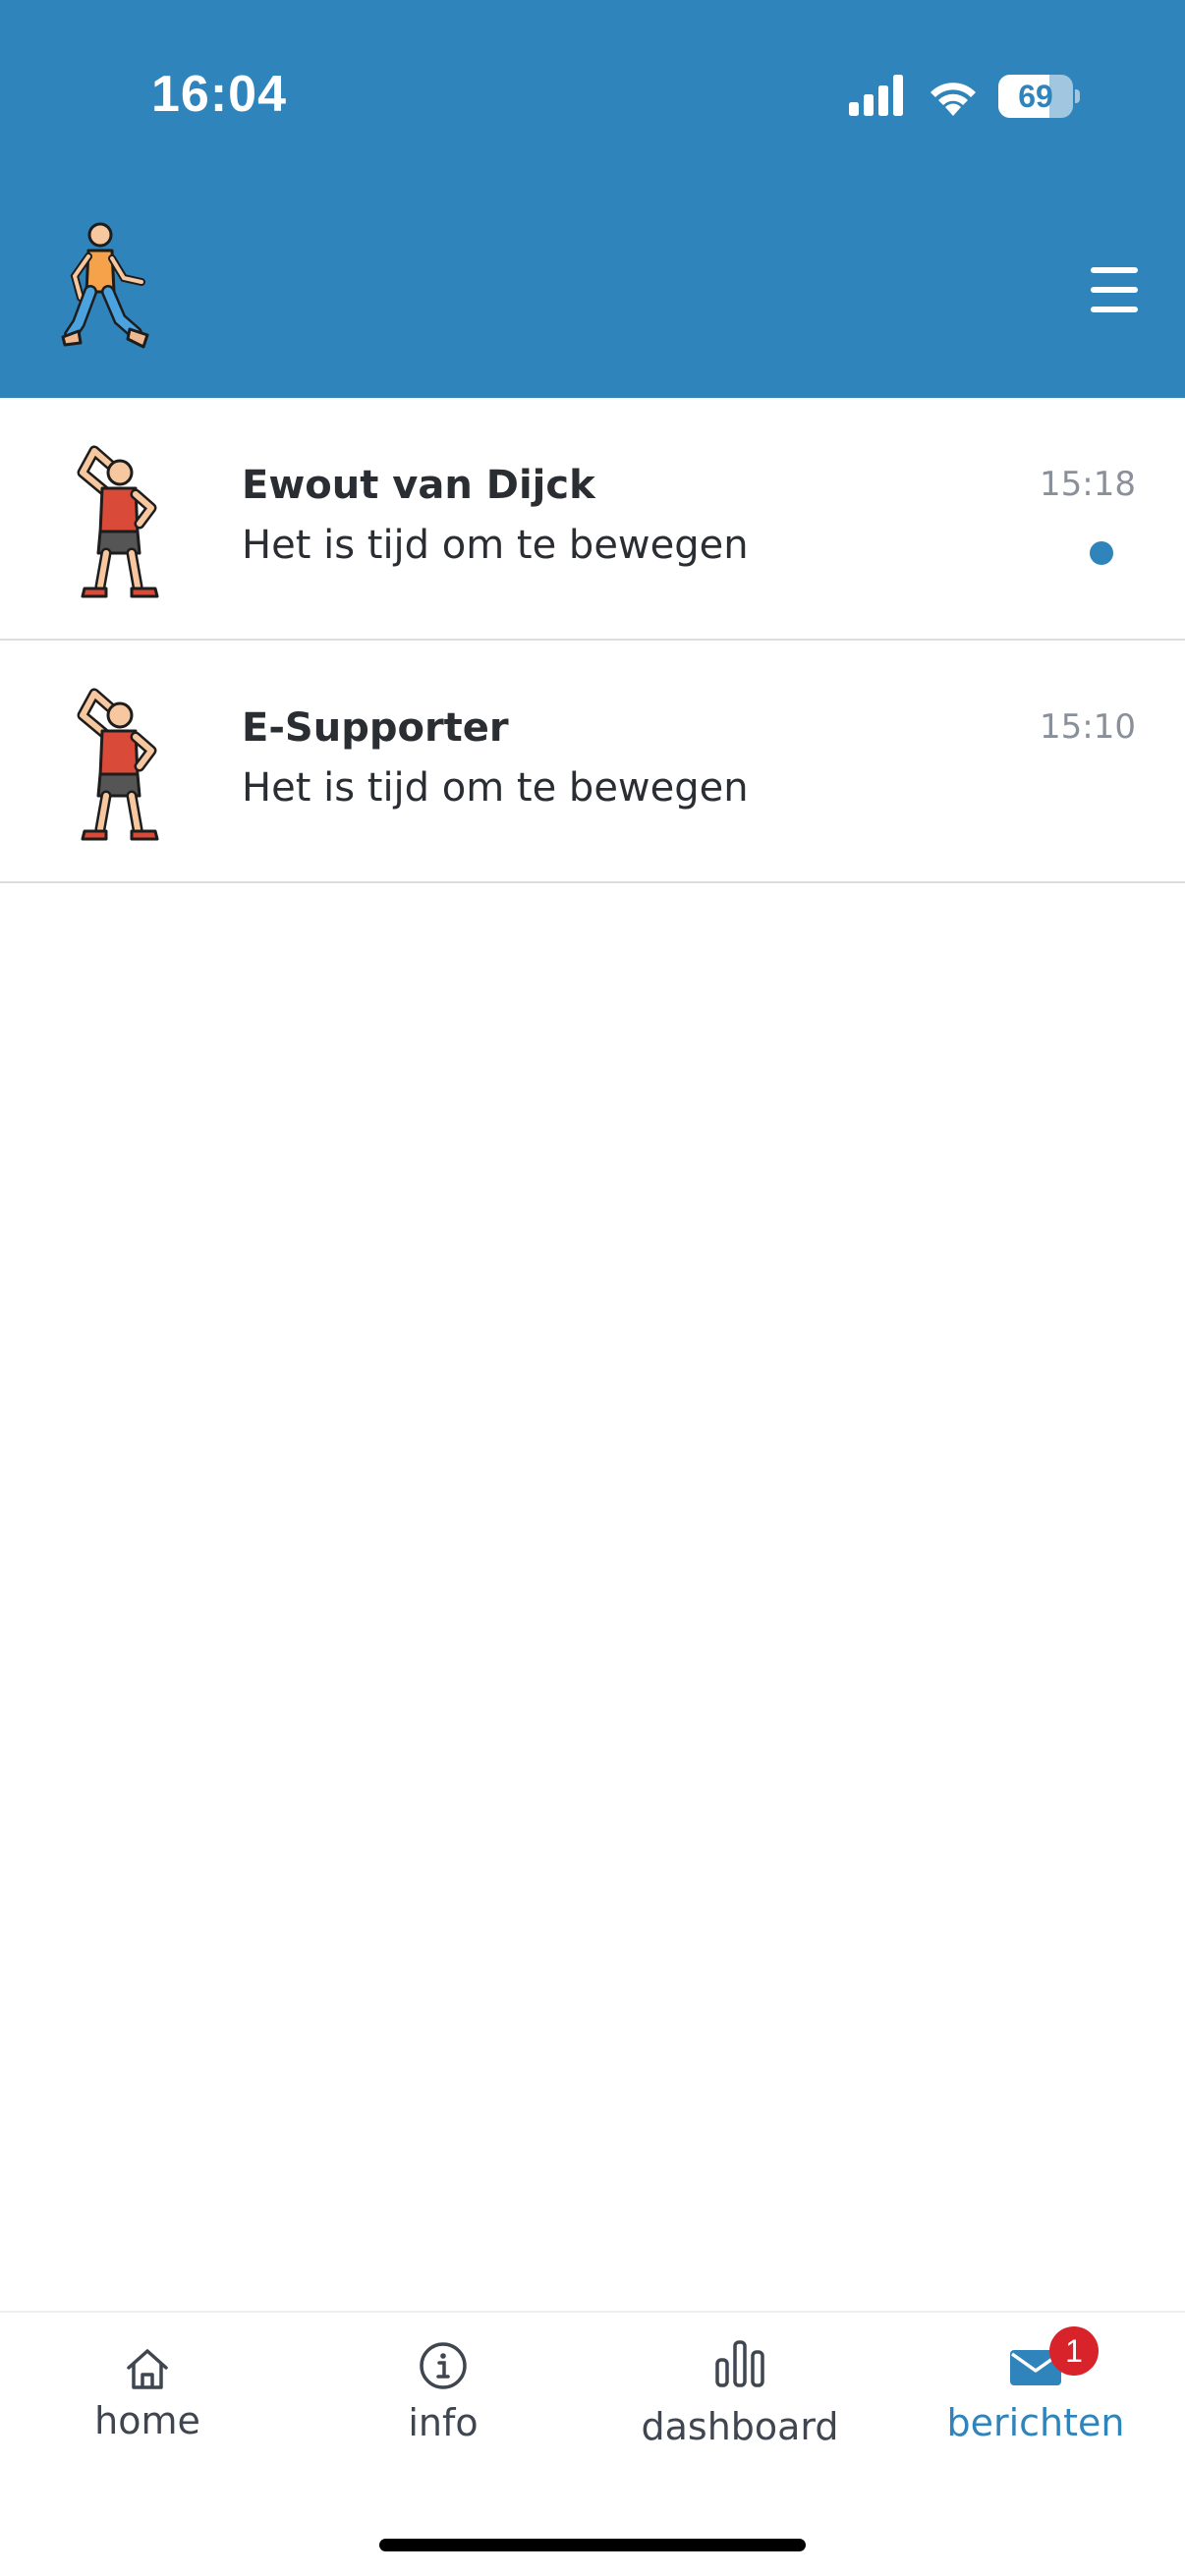  I want to click on battery-tip, so click(1077, 96).